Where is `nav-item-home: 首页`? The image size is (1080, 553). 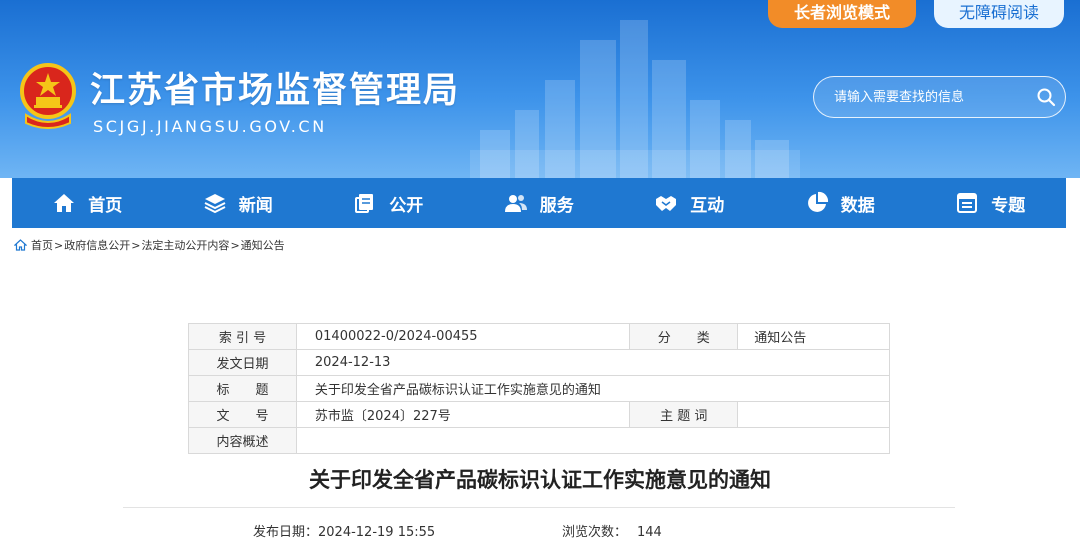 nav-item-home: 首页 is located at coordinates (87, 203).